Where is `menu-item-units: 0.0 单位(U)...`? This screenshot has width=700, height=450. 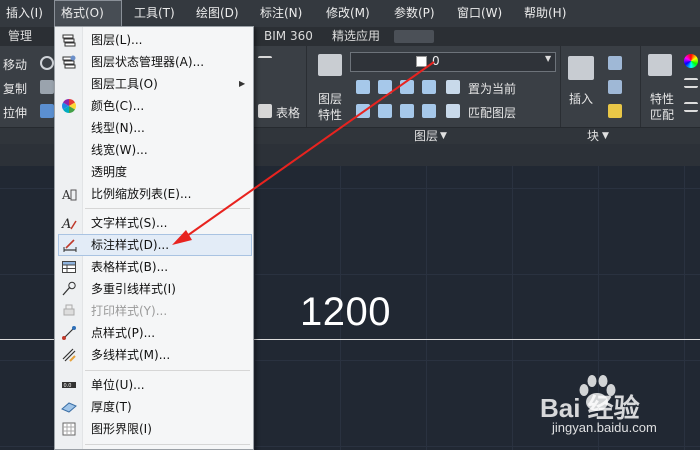
menu-item-units: 0.0 单位(U)... is located at coordinates (154, 385).